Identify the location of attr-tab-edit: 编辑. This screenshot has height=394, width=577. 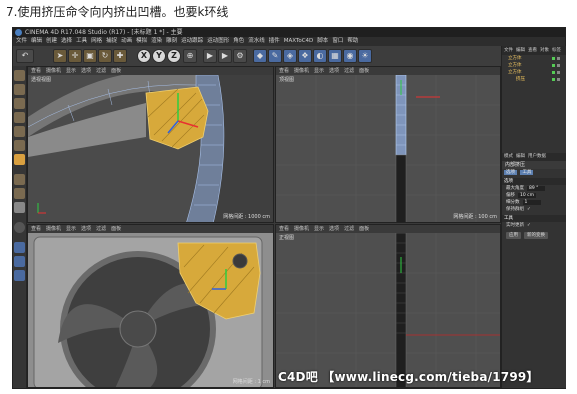
(520, 157).